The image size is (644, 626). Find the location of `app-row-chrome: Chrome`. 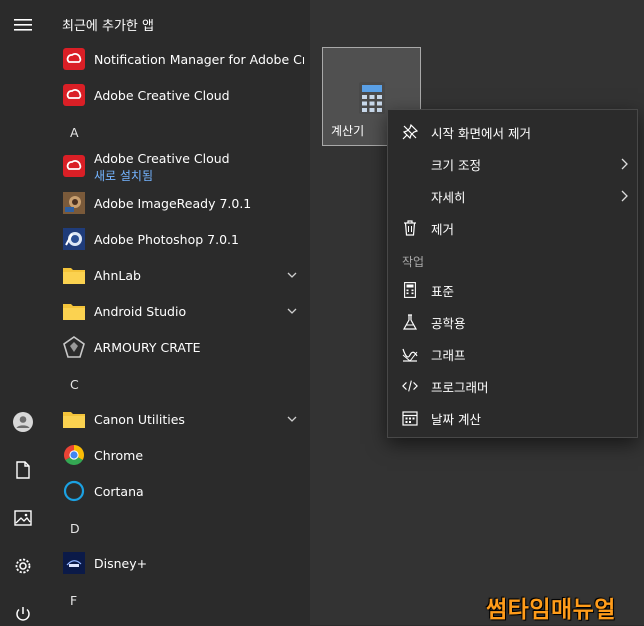

app-row-chrome: Chrome is located at coordinates (178, 455).